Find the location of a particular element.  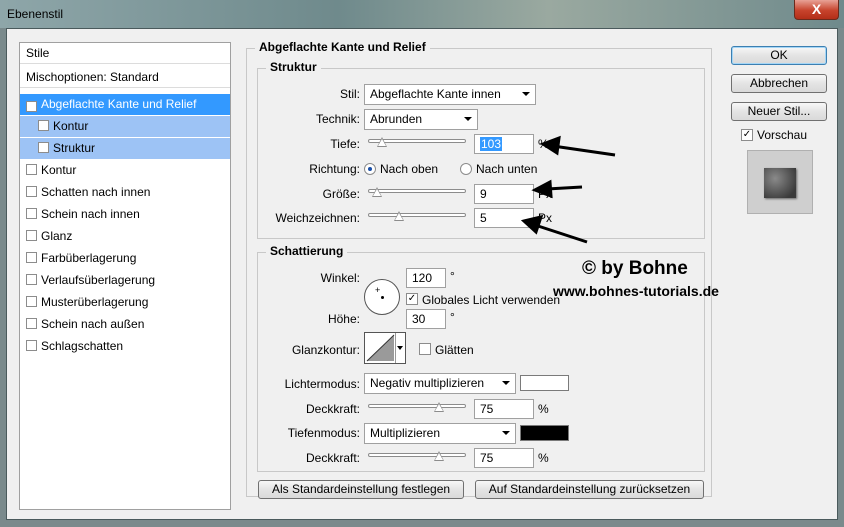

make-default-button: Als Standardeinstellung festlegen is located at coordinates (361, 489).